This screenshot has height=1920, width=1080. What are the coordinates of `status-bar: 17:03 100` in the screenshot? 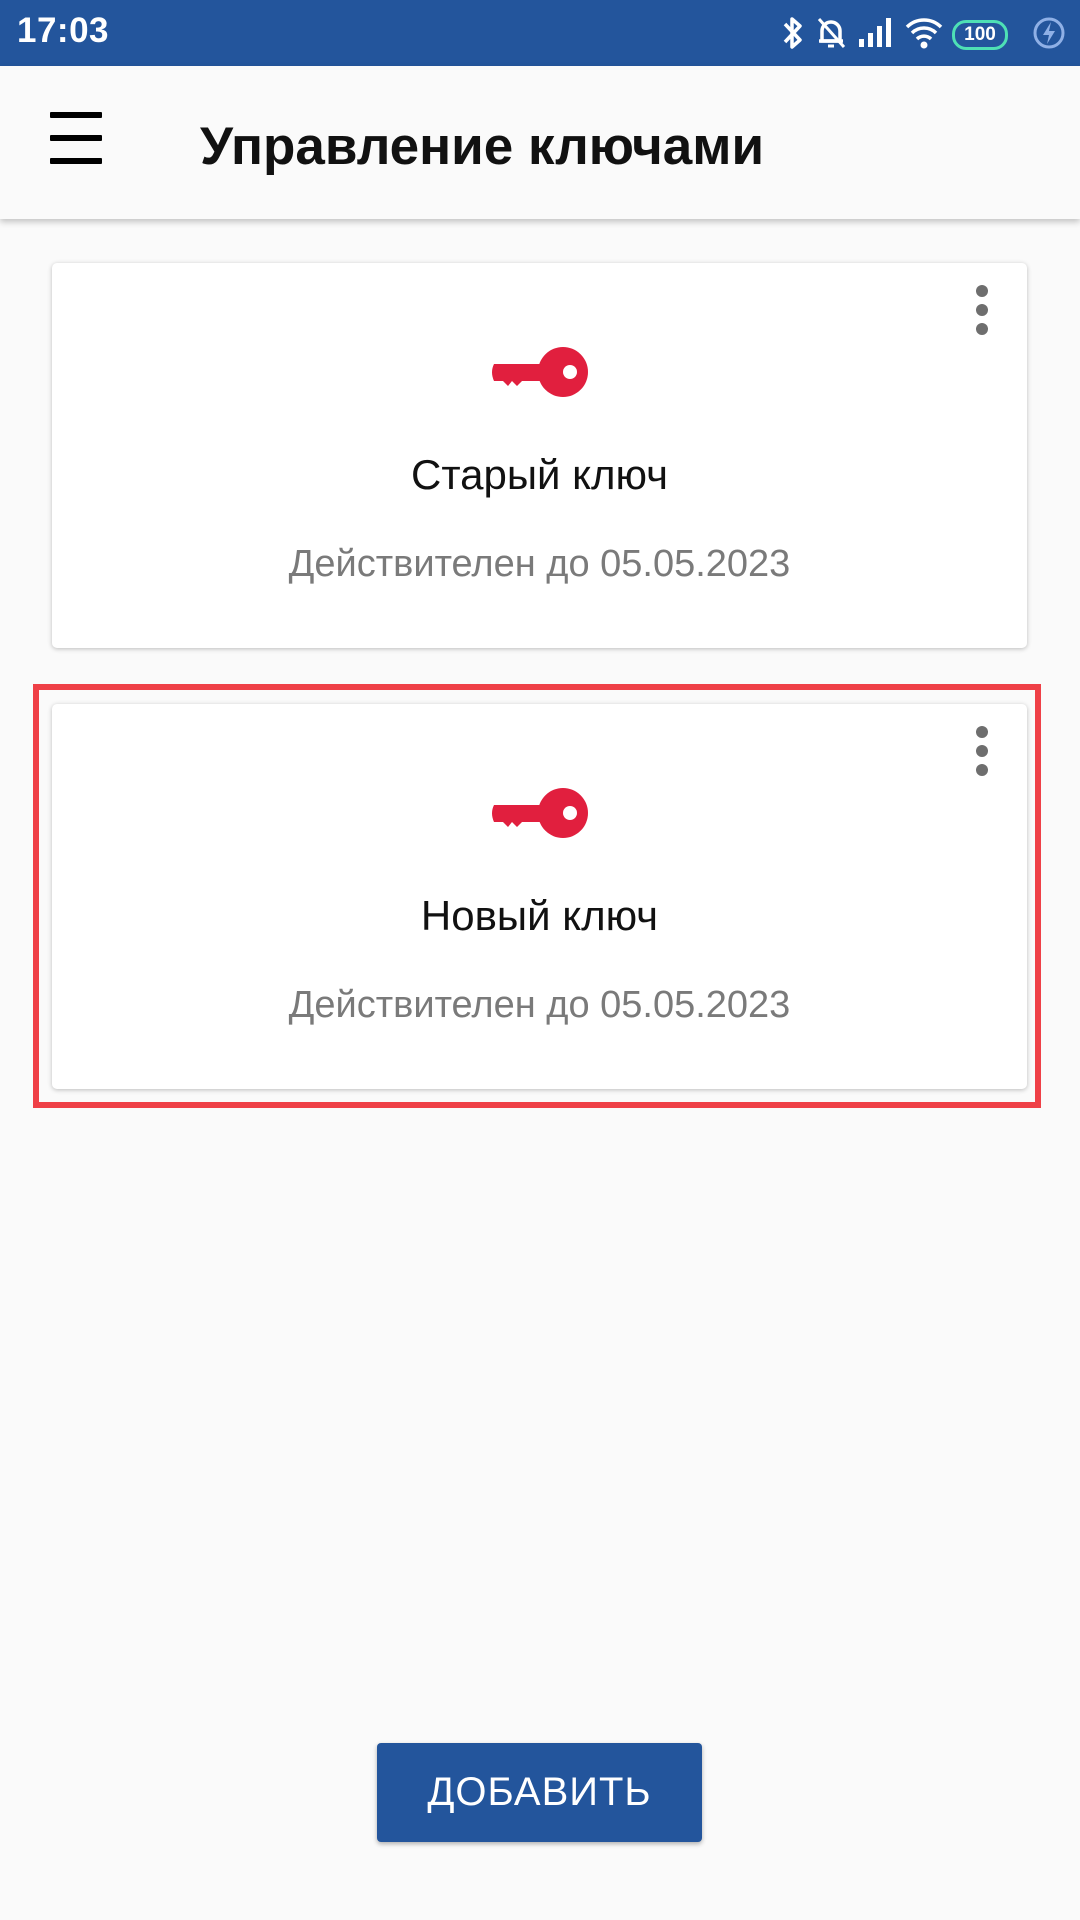 It's located at (540, 33).